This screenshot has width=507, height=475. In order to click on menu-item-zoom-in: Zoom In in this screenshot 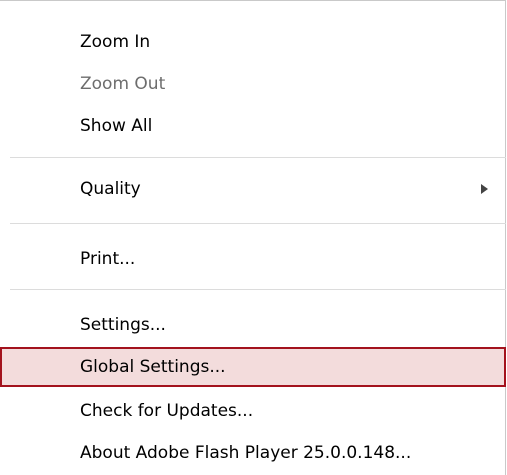, I will do `click(253, 42)`.